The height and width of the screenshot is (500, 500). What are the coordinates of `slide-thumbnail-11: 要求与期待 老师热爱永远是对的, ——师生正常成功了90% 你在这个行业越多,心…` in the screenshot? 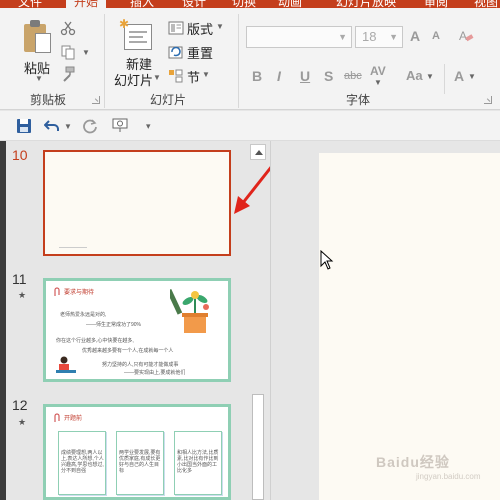 It's located at (137, 330).